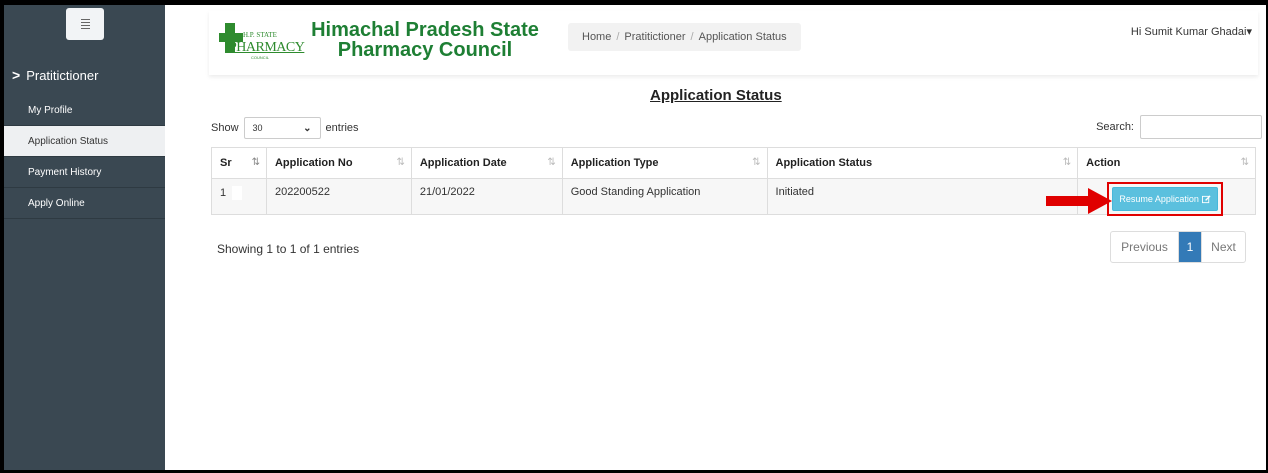 This screenshot has width=1268, height=473. What do you see at coordinates (664, 163) in the screenshot?
I see `column-header-application-type: Application Type ⇅` at bounding box center [664, 163].